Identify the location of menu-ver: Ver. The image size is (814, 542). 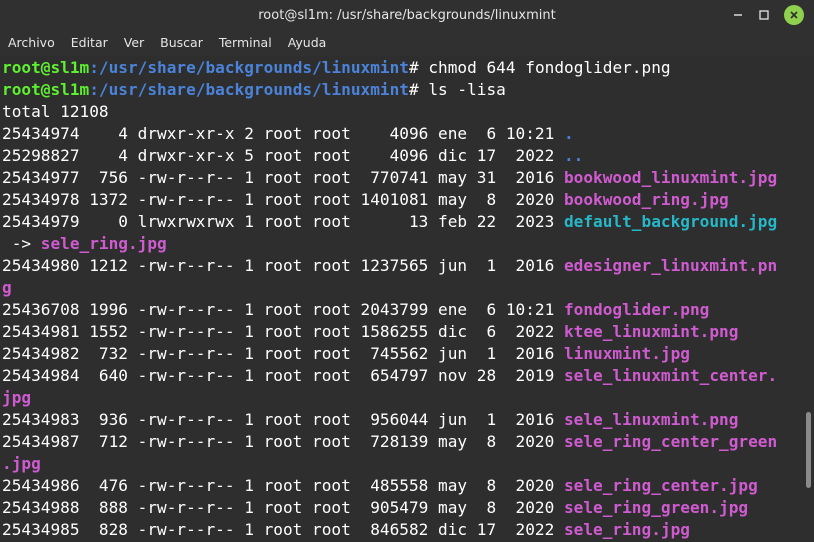
(134, 43).